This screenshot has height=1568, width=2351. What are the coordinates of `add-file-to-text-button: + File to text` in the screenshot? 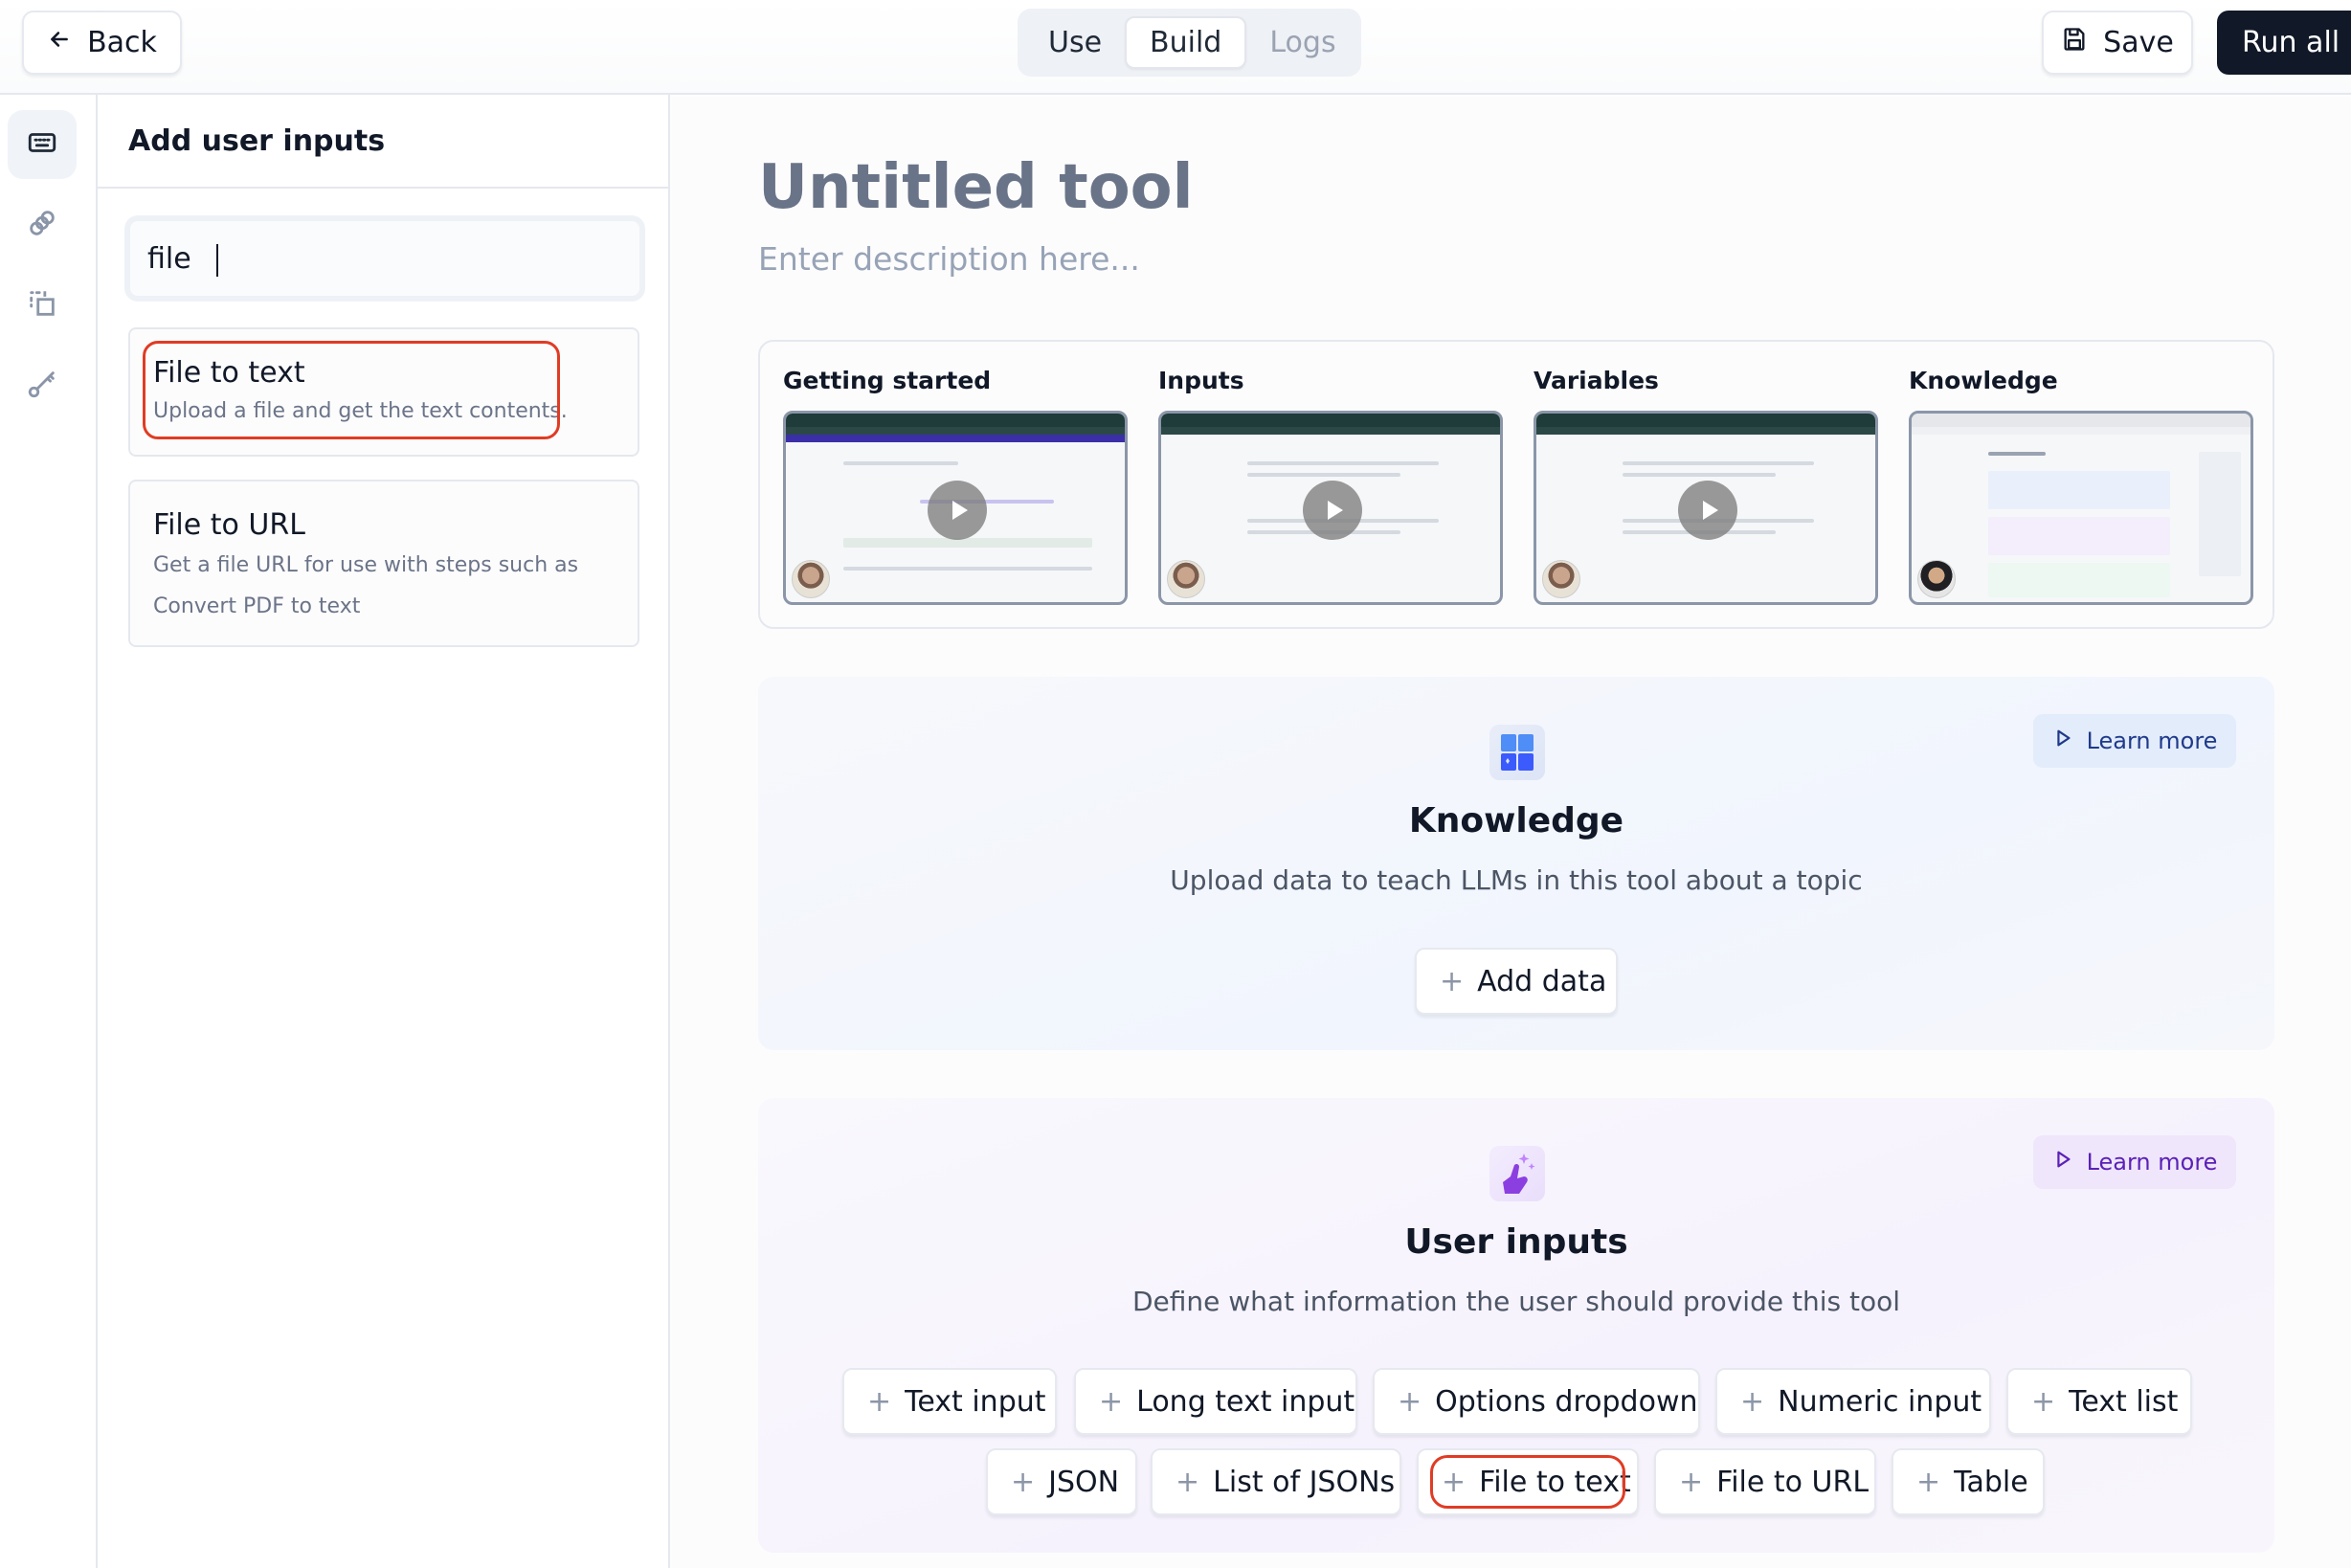 It's located at (1528, 1481).